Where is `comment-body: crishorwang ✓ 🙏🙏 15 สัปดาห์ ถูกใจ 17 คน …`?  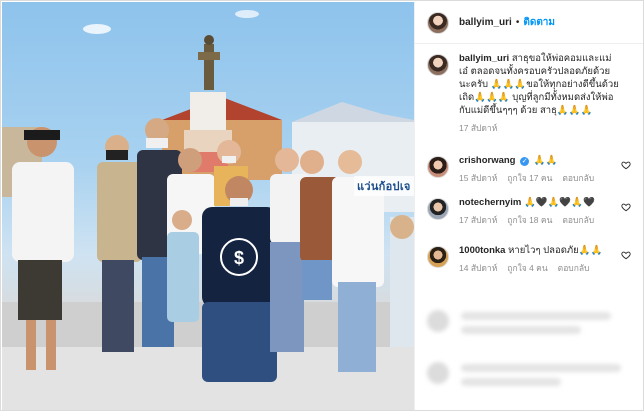 comment-body: crishorwang ✓ 🙏🙏 15 สัปดาห์ ถูกใจ 17 คน … is located at coordinates (539, 173).